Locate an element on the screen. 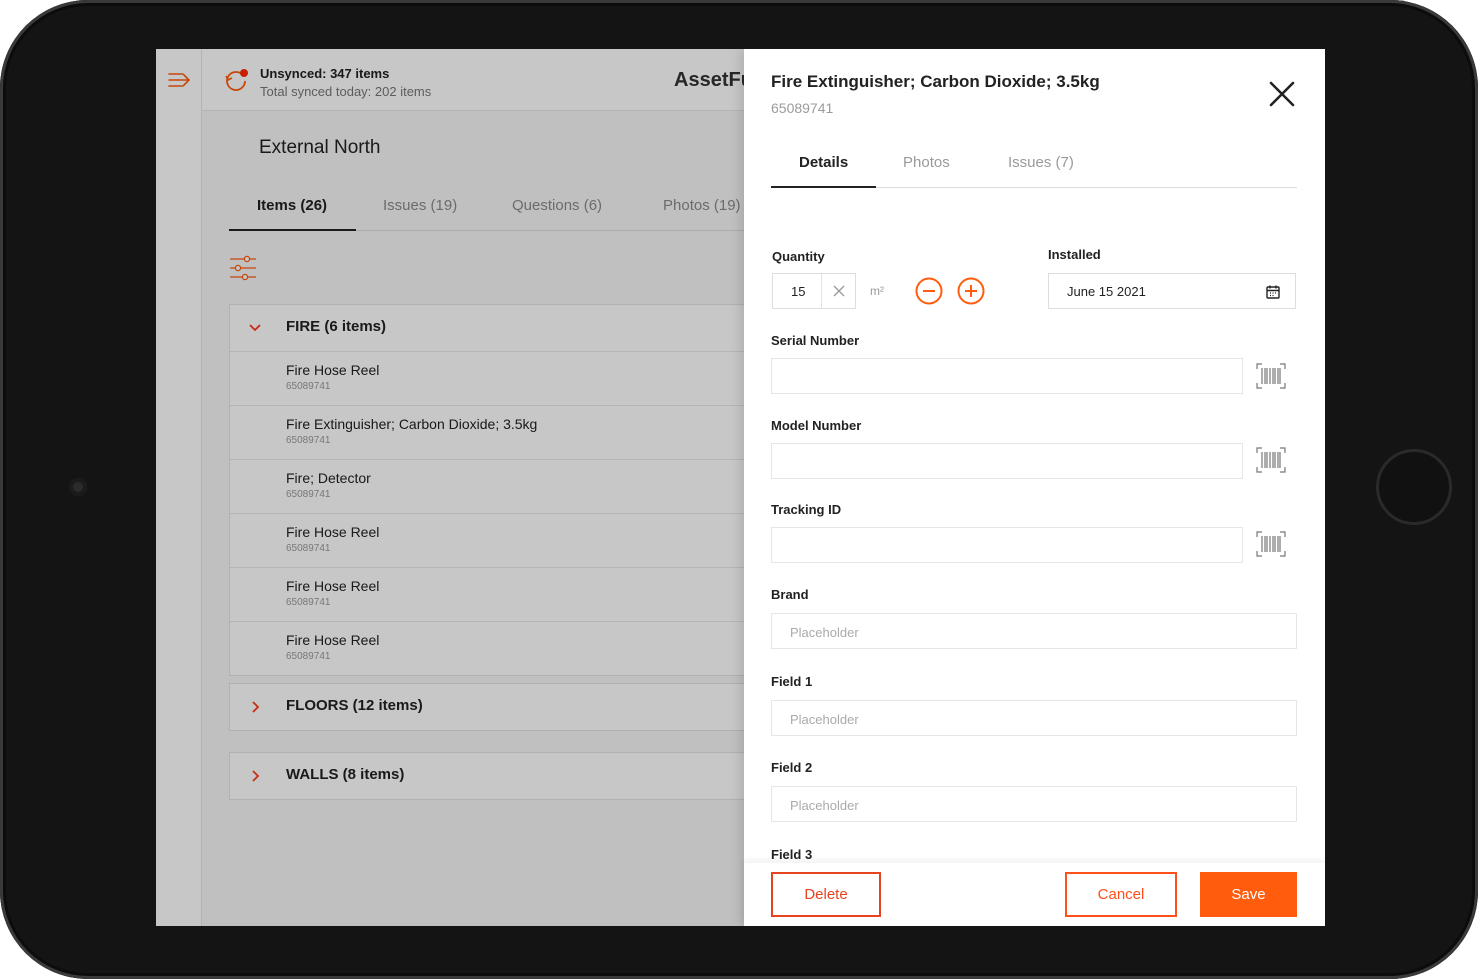  field-1-label: Field 1 is located at coordinates (792, 681).